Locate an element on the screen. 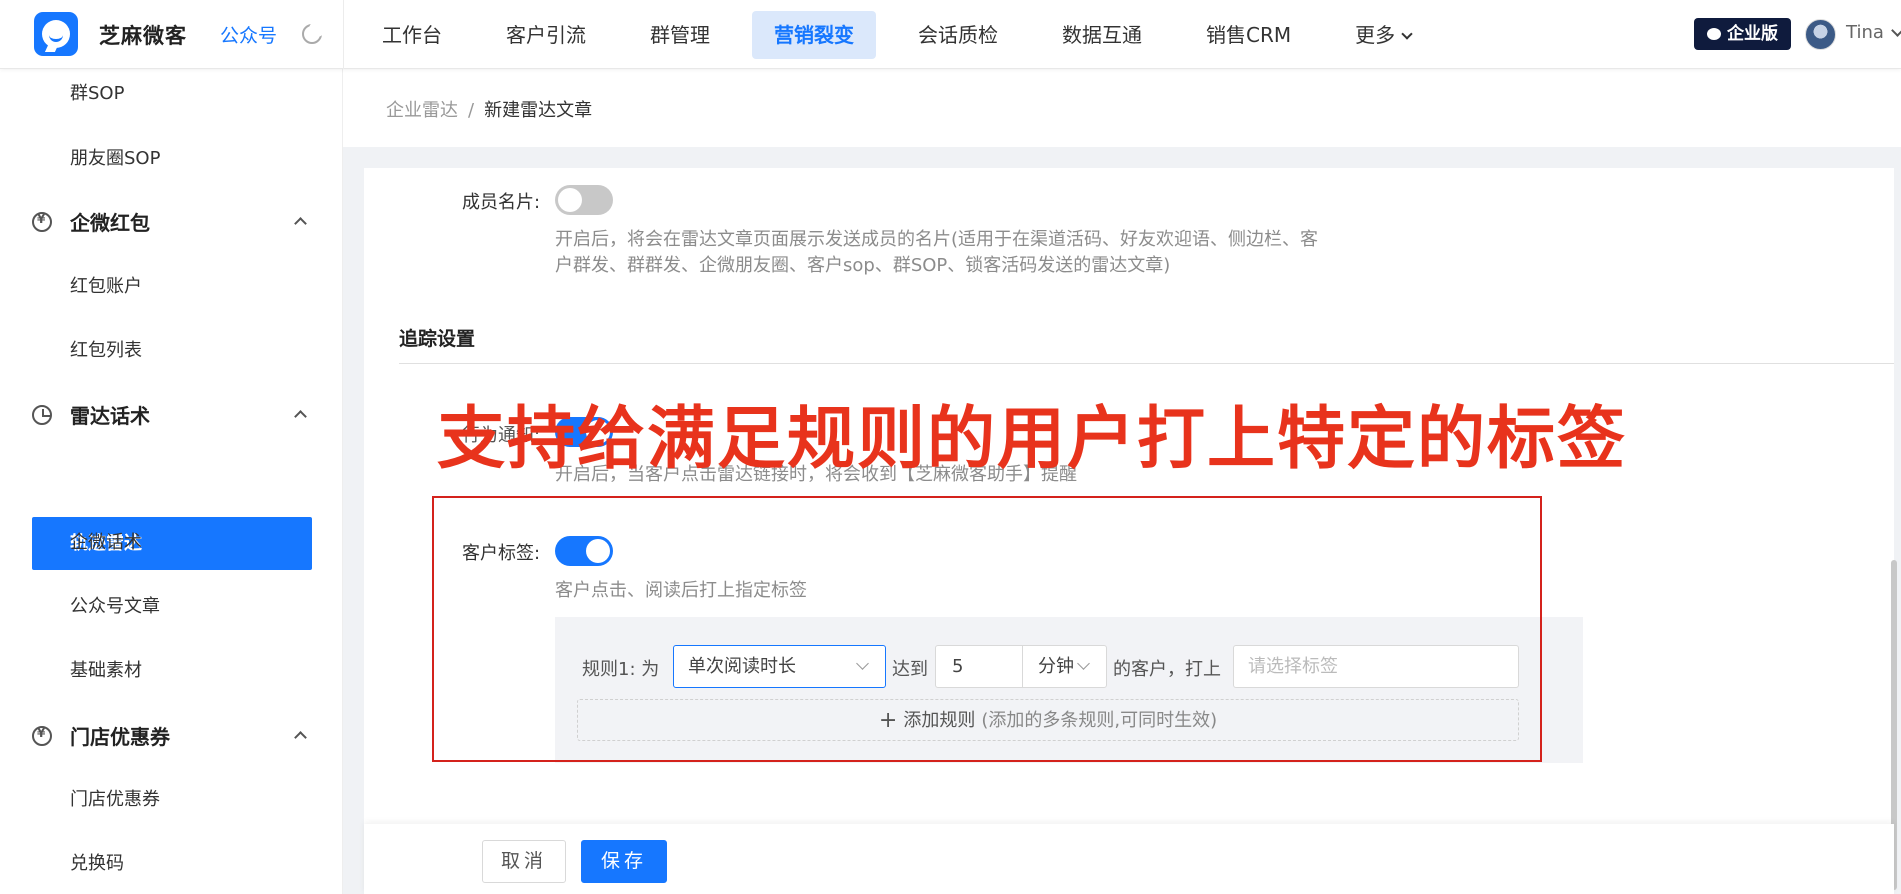  enterprise-edition-badge: 企业版 is located at coordinates (1742, 34).